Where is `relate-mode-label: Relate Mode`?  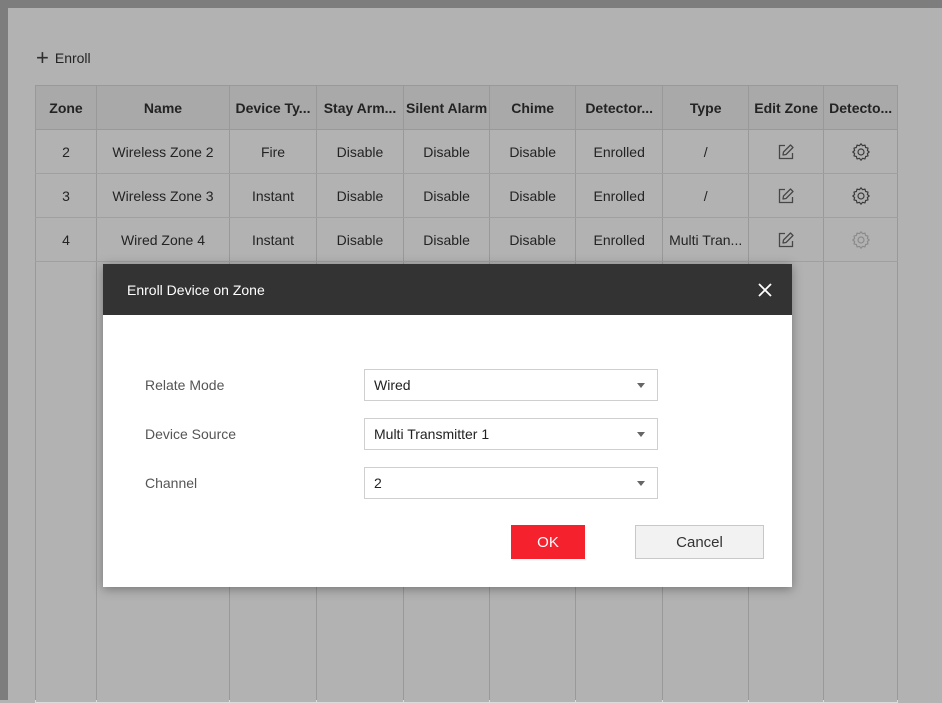 relate-mode-label: Relate Mode is located at coordinates (185, 385).